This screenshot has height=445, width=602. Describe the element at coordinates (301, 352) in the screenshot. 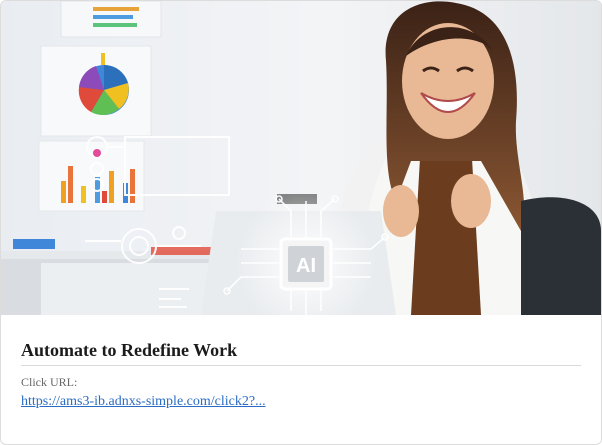

I see `ad-title: Automate to Redefine Work` at that location.